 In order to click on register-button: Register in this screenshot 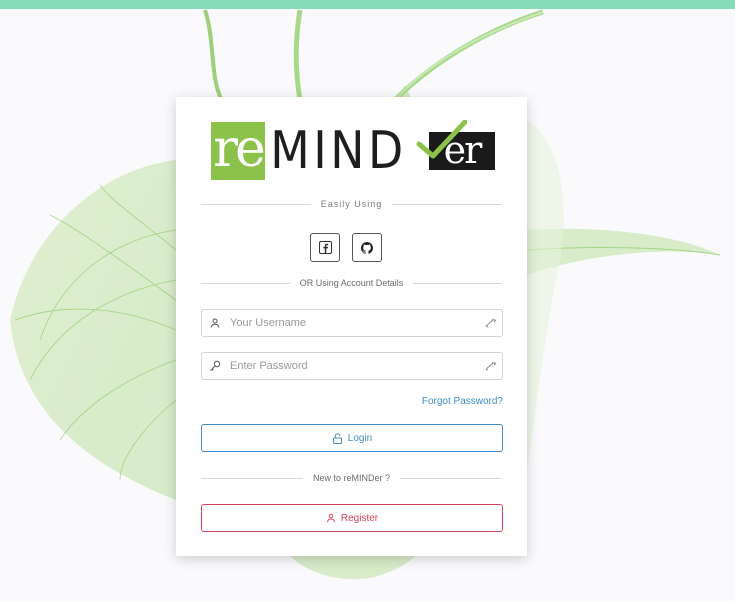, I will do `click(352, 518)`.